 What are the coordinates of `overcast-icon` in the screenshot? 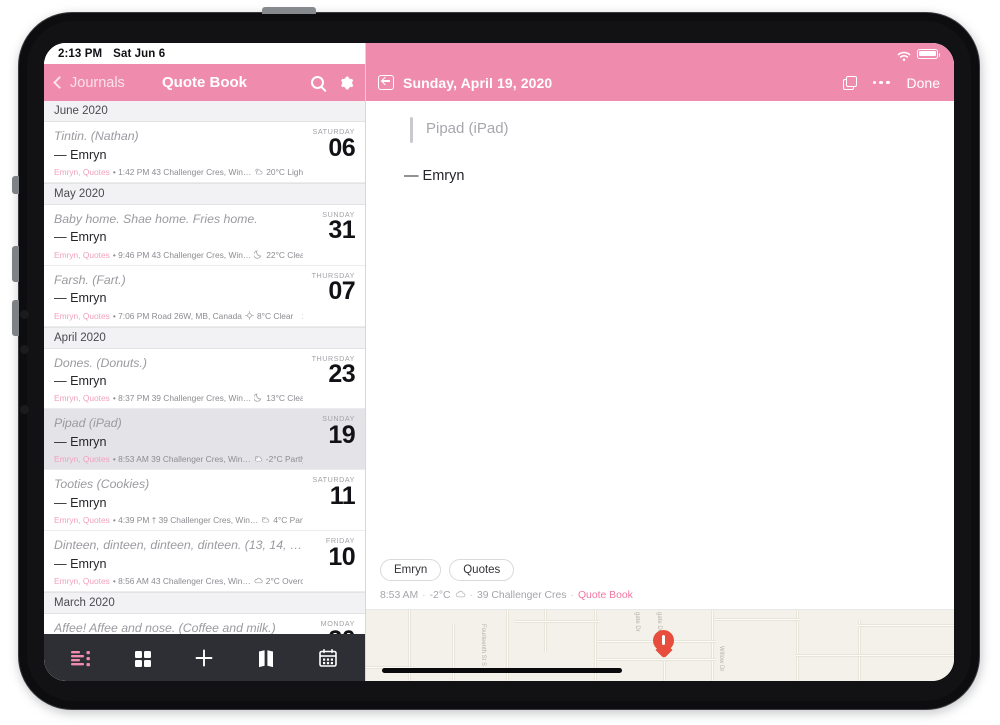 It's located at (258, 581).